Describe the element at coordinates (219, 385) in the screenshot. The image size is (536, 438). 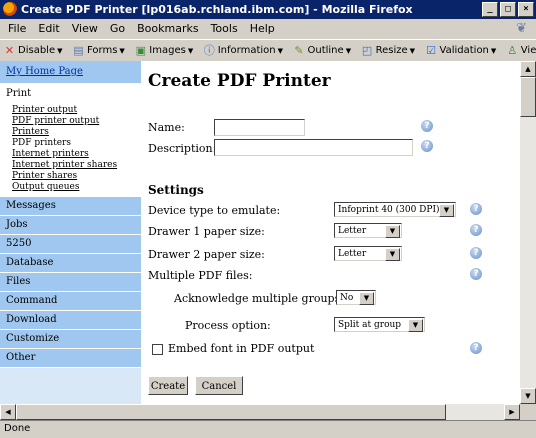
I see `cancel-button: Cancel` at that location.